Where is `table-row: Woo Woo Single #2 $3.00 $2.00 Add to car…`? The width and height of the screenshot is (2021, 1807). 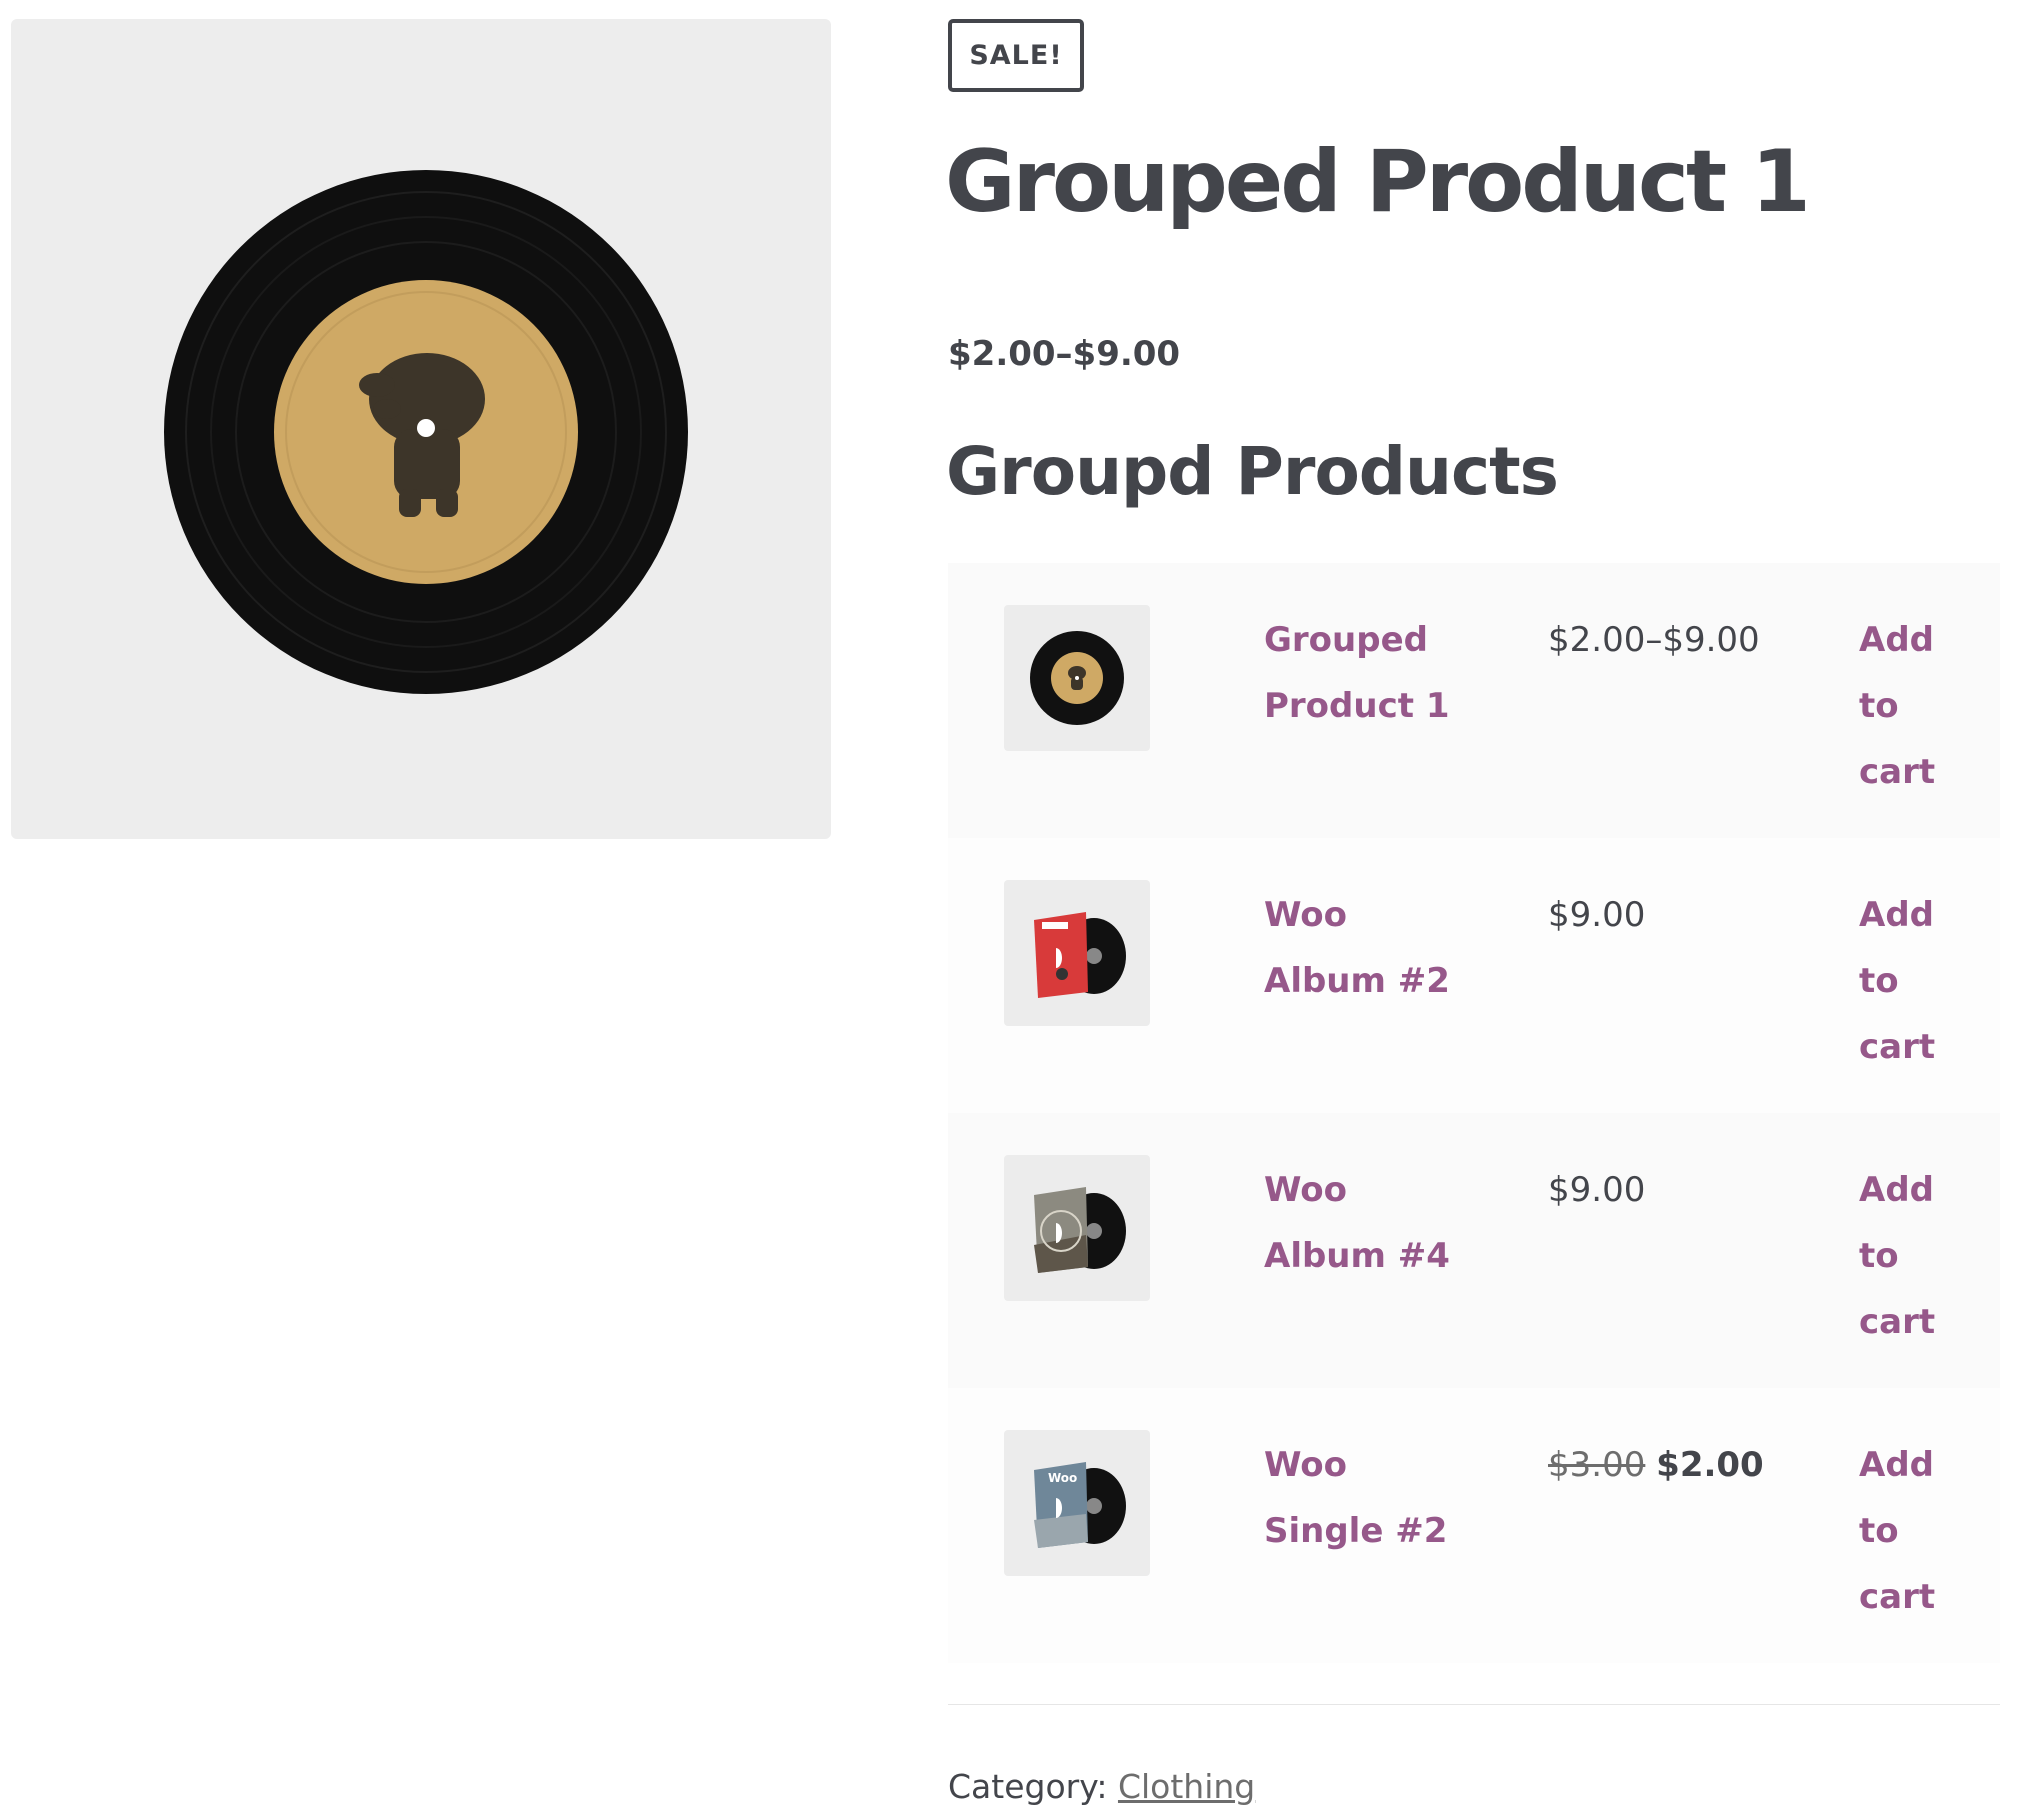 table-row: Woo Woo Single #2 $3.00 $2.00 Add to car… is located at coordinates (1474, 1525).